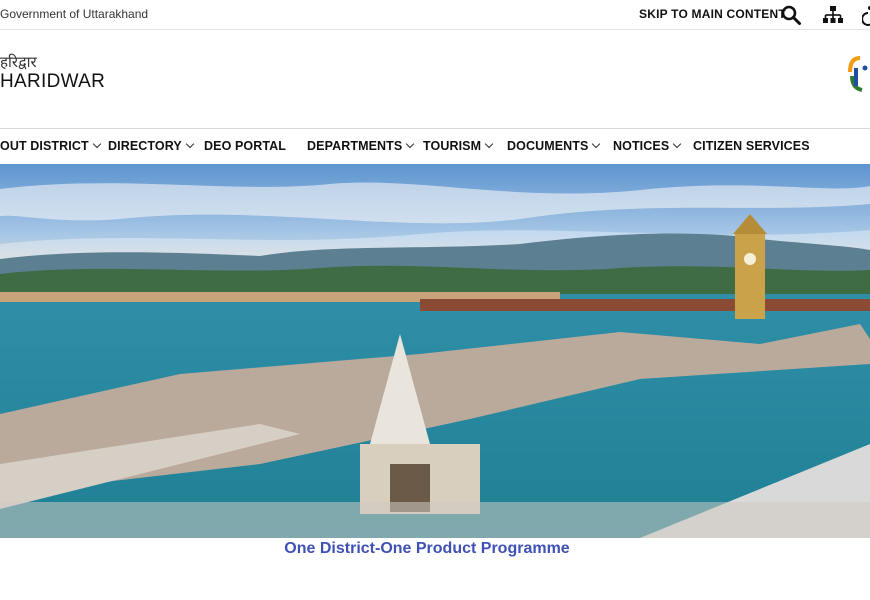  What do you see at coordinates (145, 146) in the screenshot?
I see `nav-label: DIRECTORY` at bounding box center [145, 146].